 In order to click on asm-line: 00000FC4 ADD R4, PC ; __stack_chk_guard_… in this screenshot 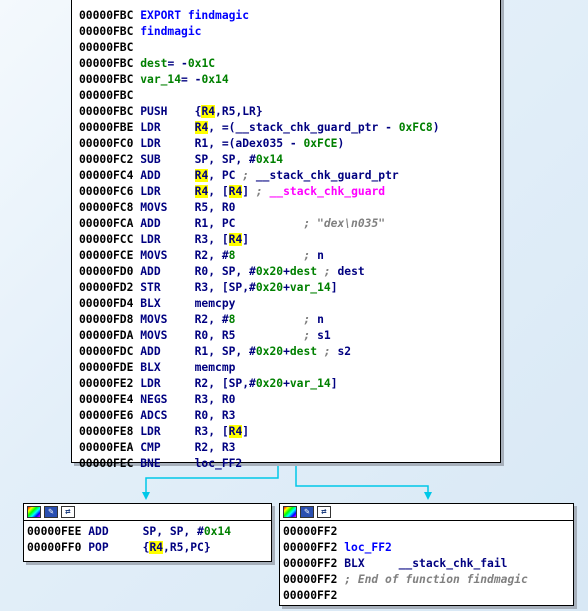, I will do `click(289, 176)`.